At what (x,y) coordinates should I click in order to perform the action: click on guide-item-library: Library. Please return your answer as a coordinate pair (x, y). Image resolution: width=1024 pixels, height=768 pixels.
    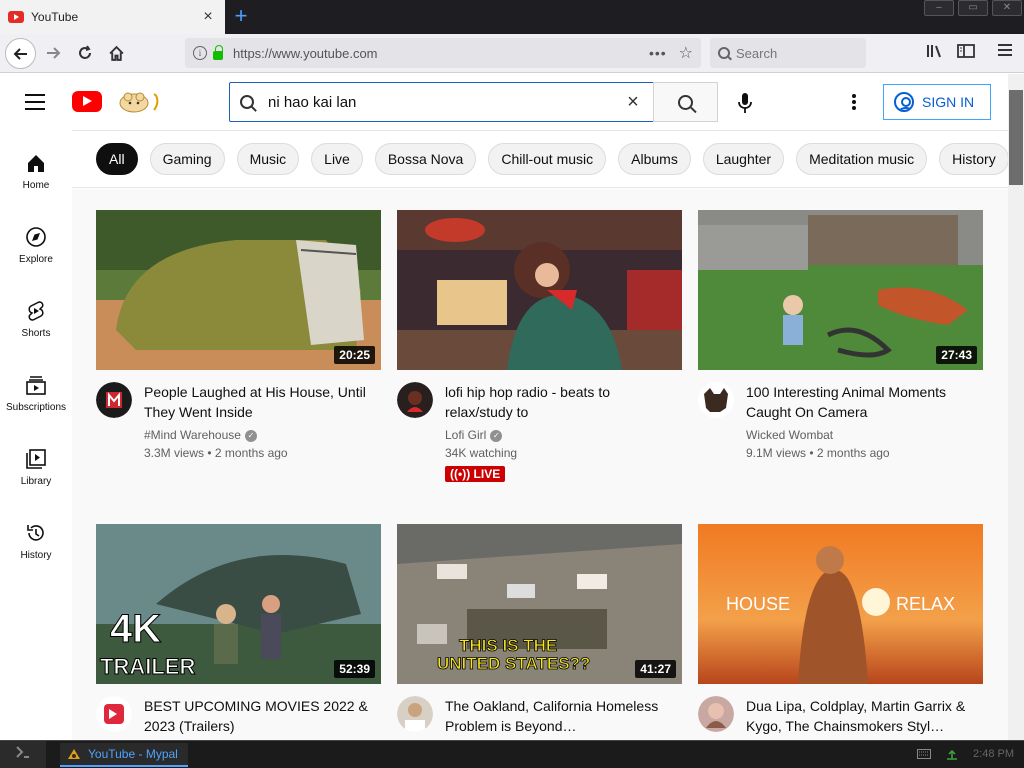
    Looking at the image, I should click on (36, 467).